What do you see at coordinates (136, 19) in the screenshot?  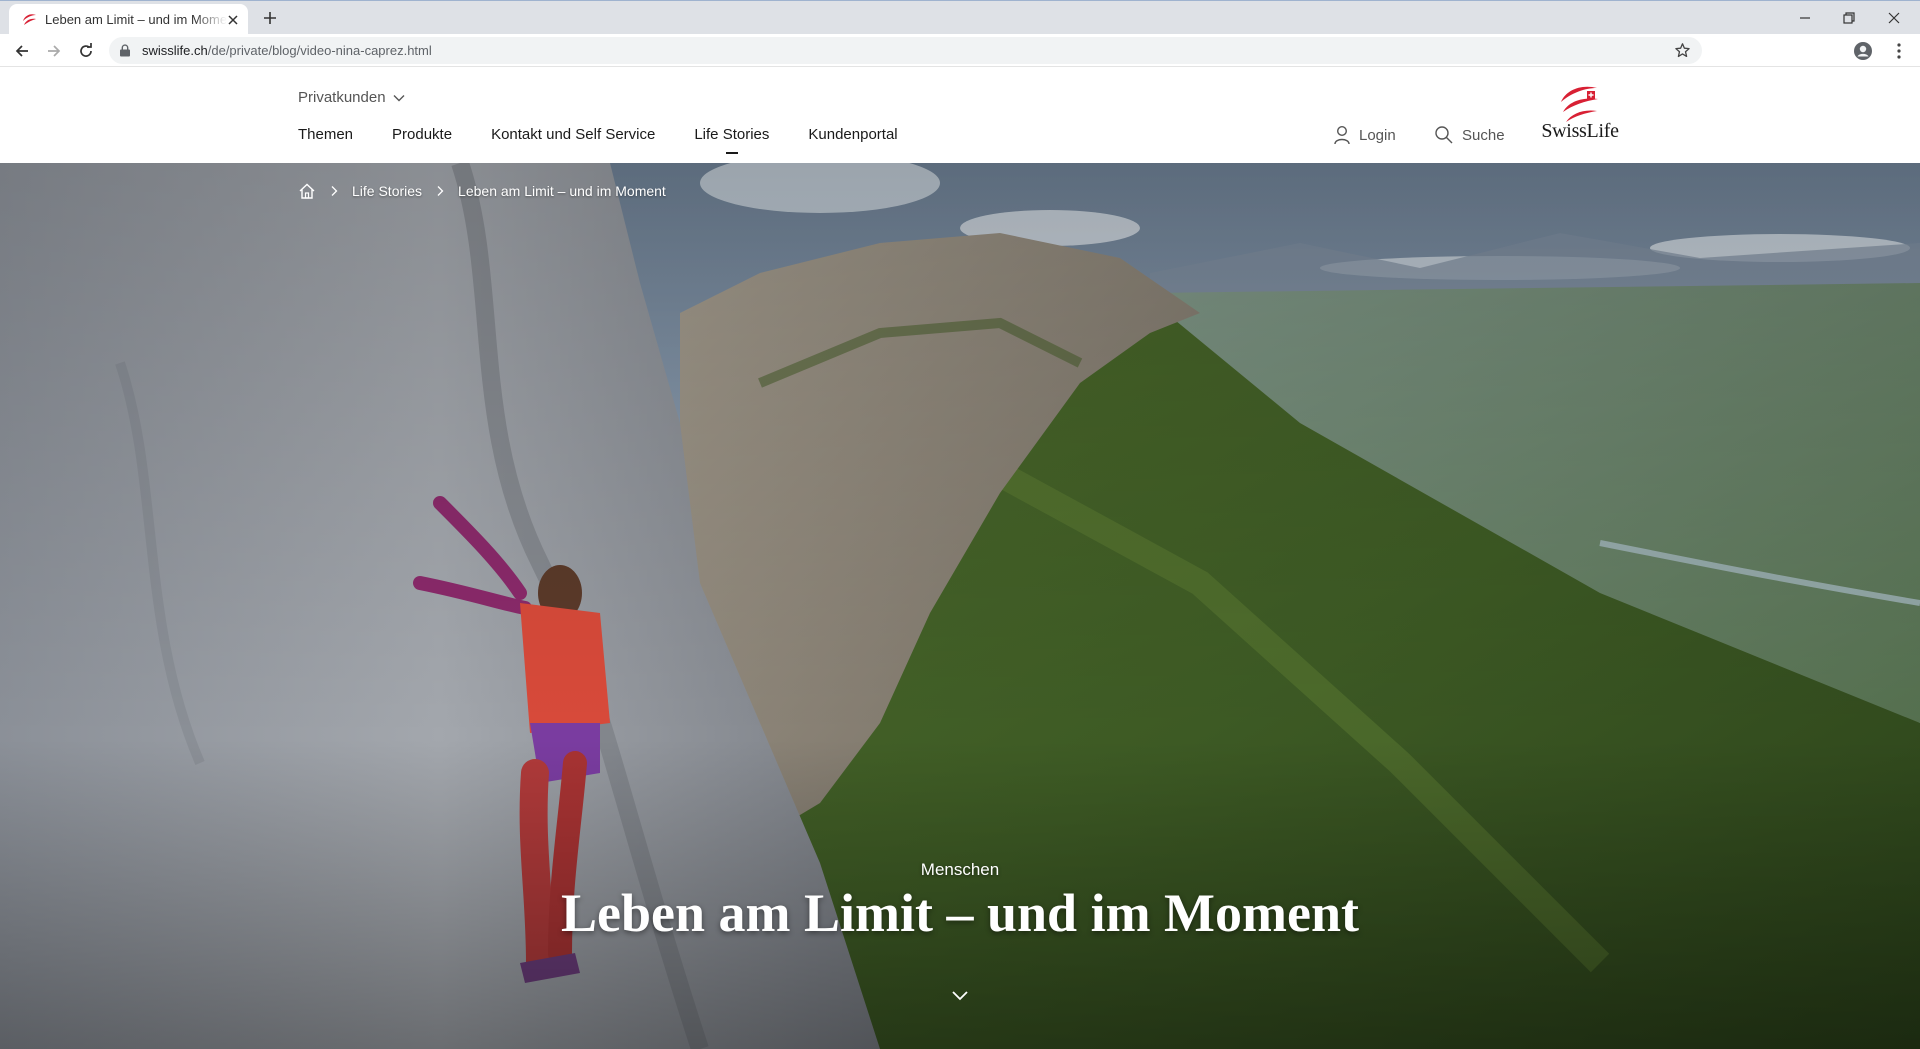 I see `tab-title: Leben am Limit – und im Moment` at bounding box center [136, 19].